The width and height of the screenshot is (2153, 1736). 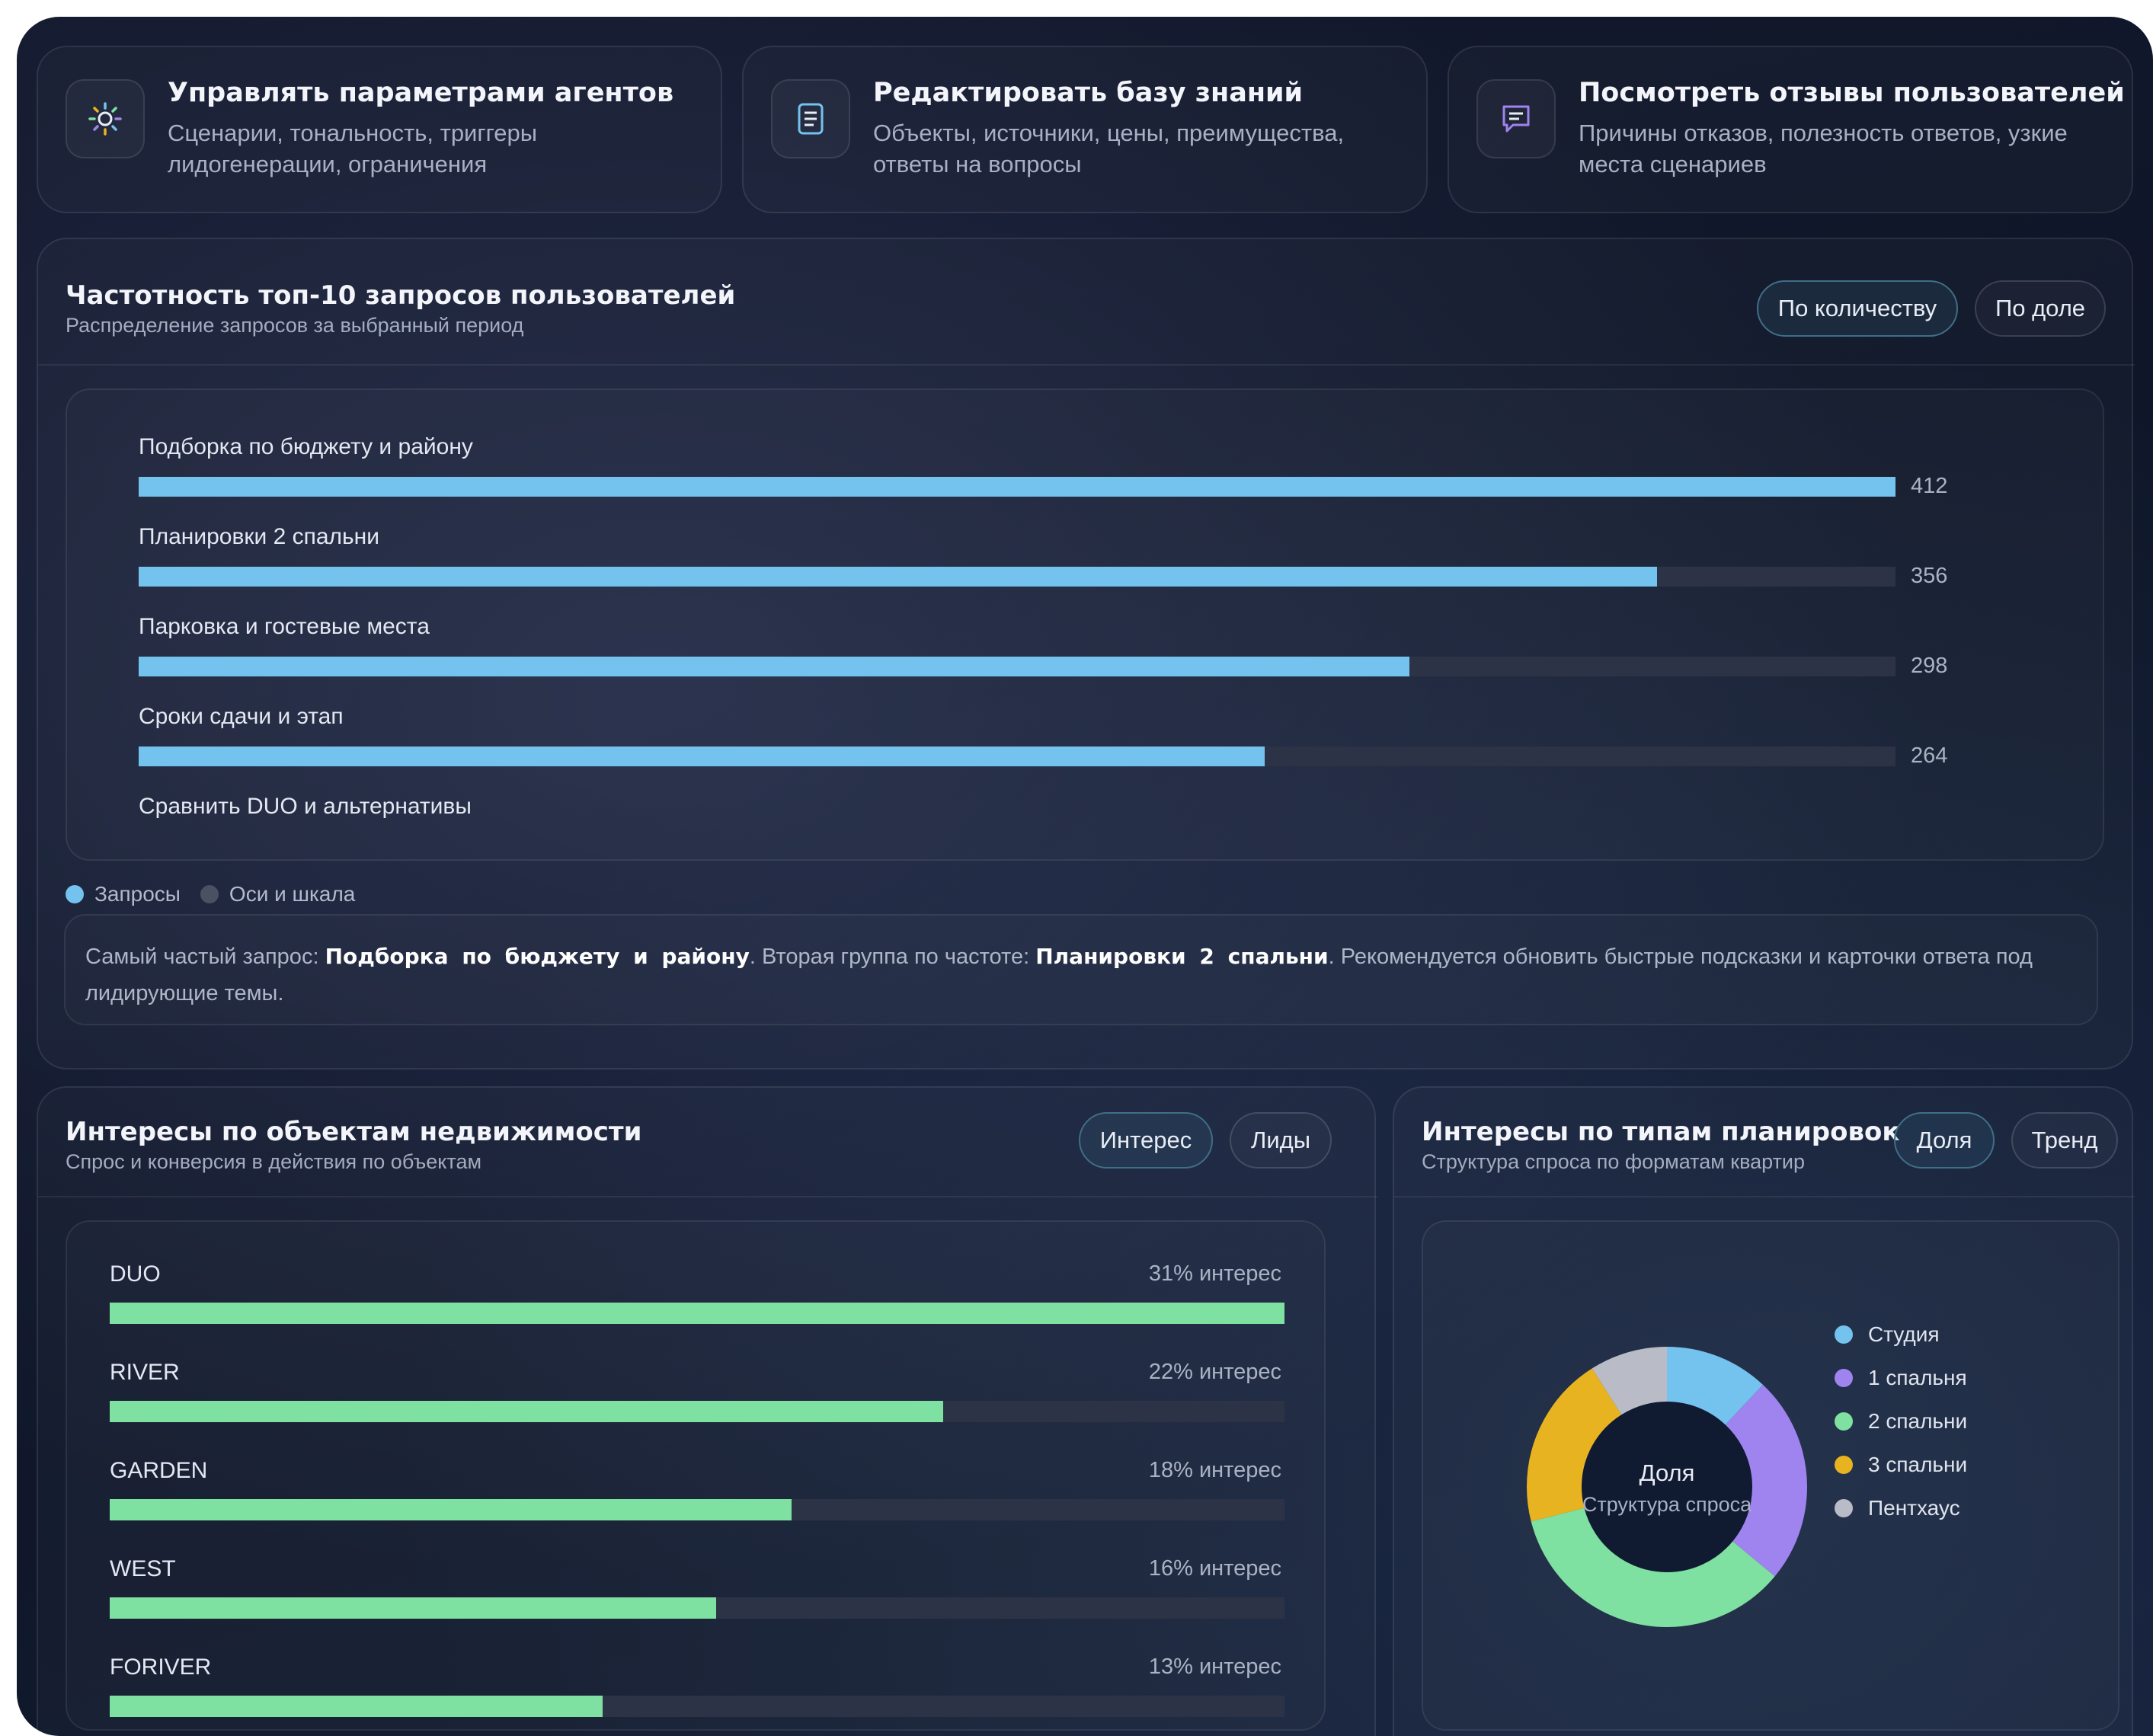 I want to click on note-prefix: Самый частый запрос:, so click(x=205, y=957).